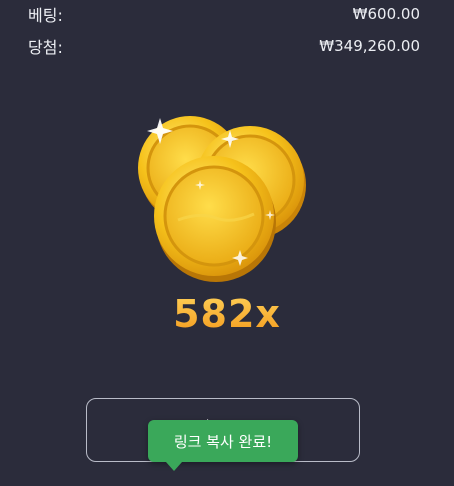 The image size is (454, 486). I want to click on bet-label: 베팅:, so click(45, 15).